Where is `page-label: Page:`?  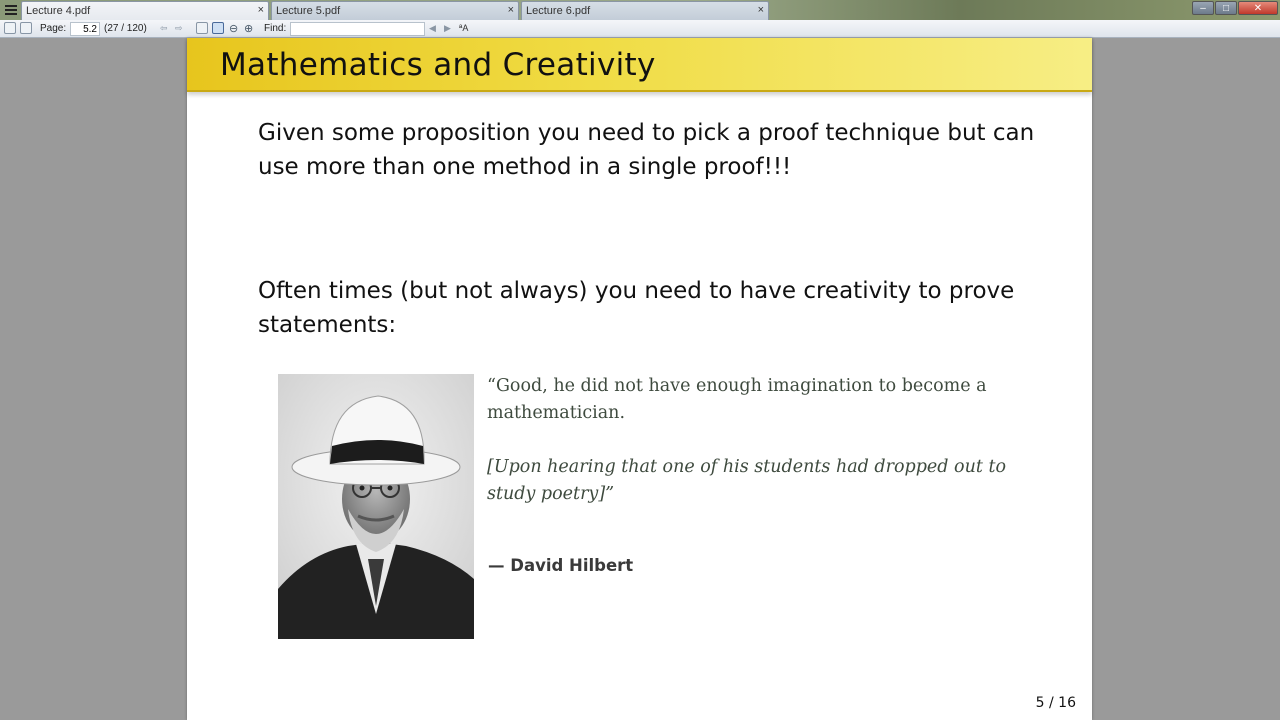
page-label: Page: is located at coordinates (53, 28).